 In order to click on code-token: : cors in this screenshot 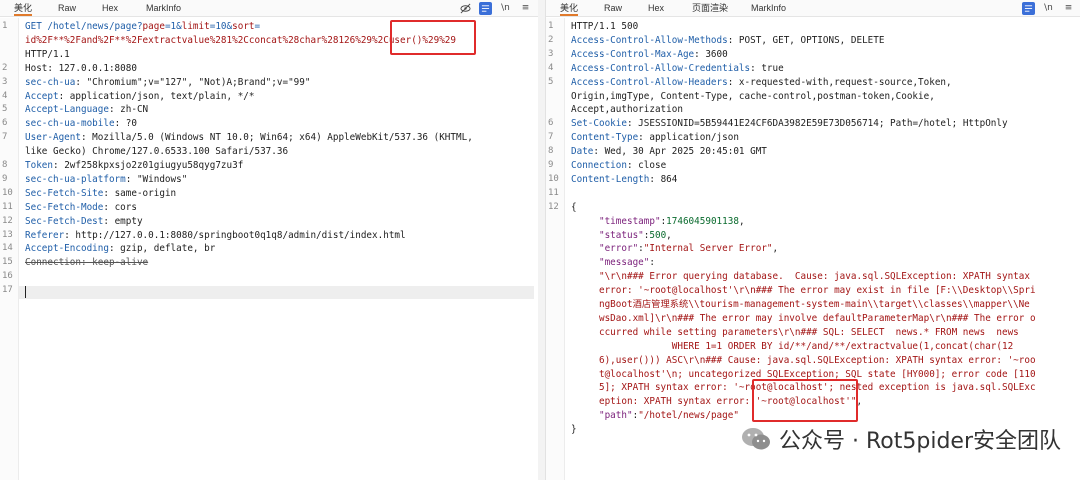, I will do `click(120, 207)`.